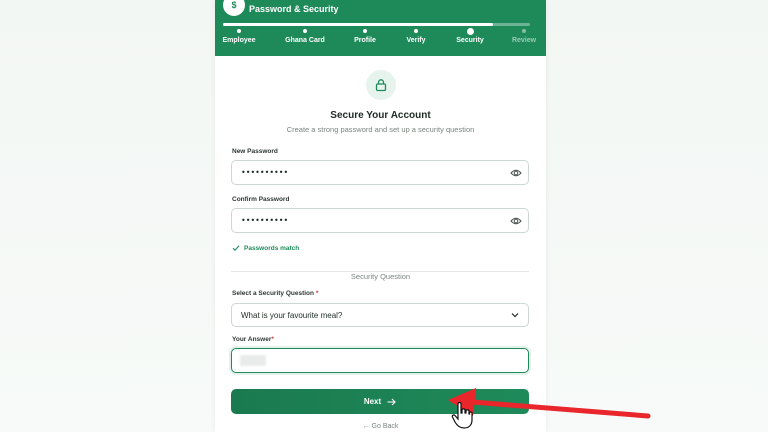  I want to click on arrow-right-icon, so click(391, 401).